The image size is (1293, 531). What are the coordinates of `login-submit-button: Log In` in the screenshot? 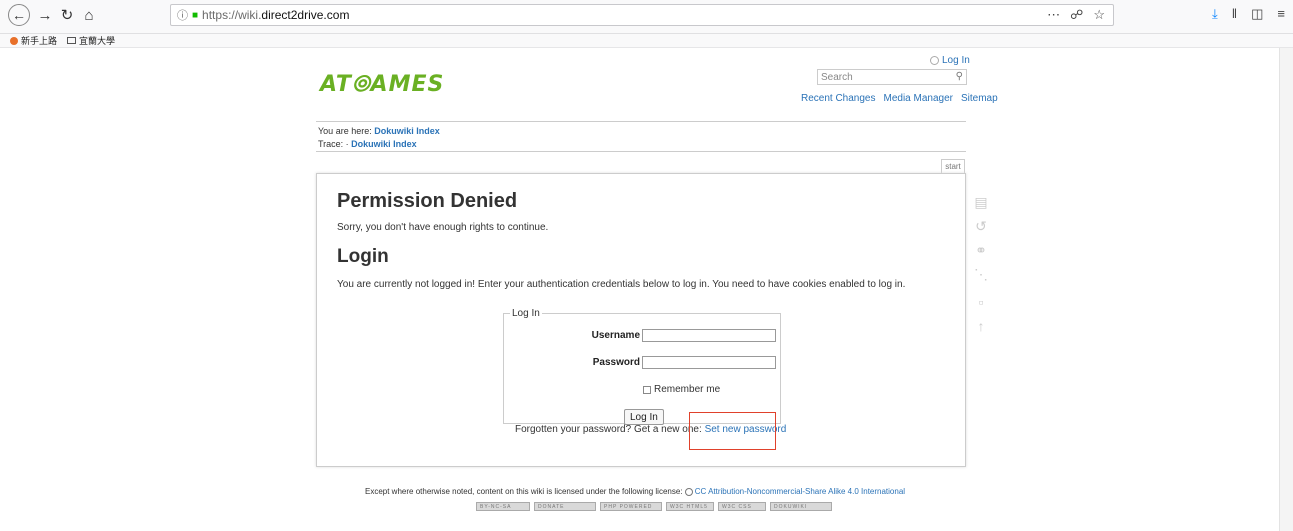 It's located at (644, 417).